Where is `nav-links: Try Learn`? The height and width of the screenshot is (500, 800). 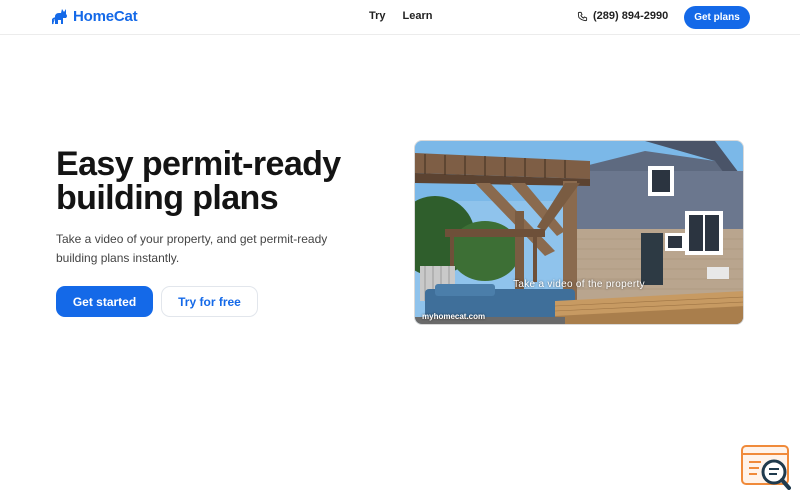 nav-links: Try Learn is located at coordinates (400, 16).